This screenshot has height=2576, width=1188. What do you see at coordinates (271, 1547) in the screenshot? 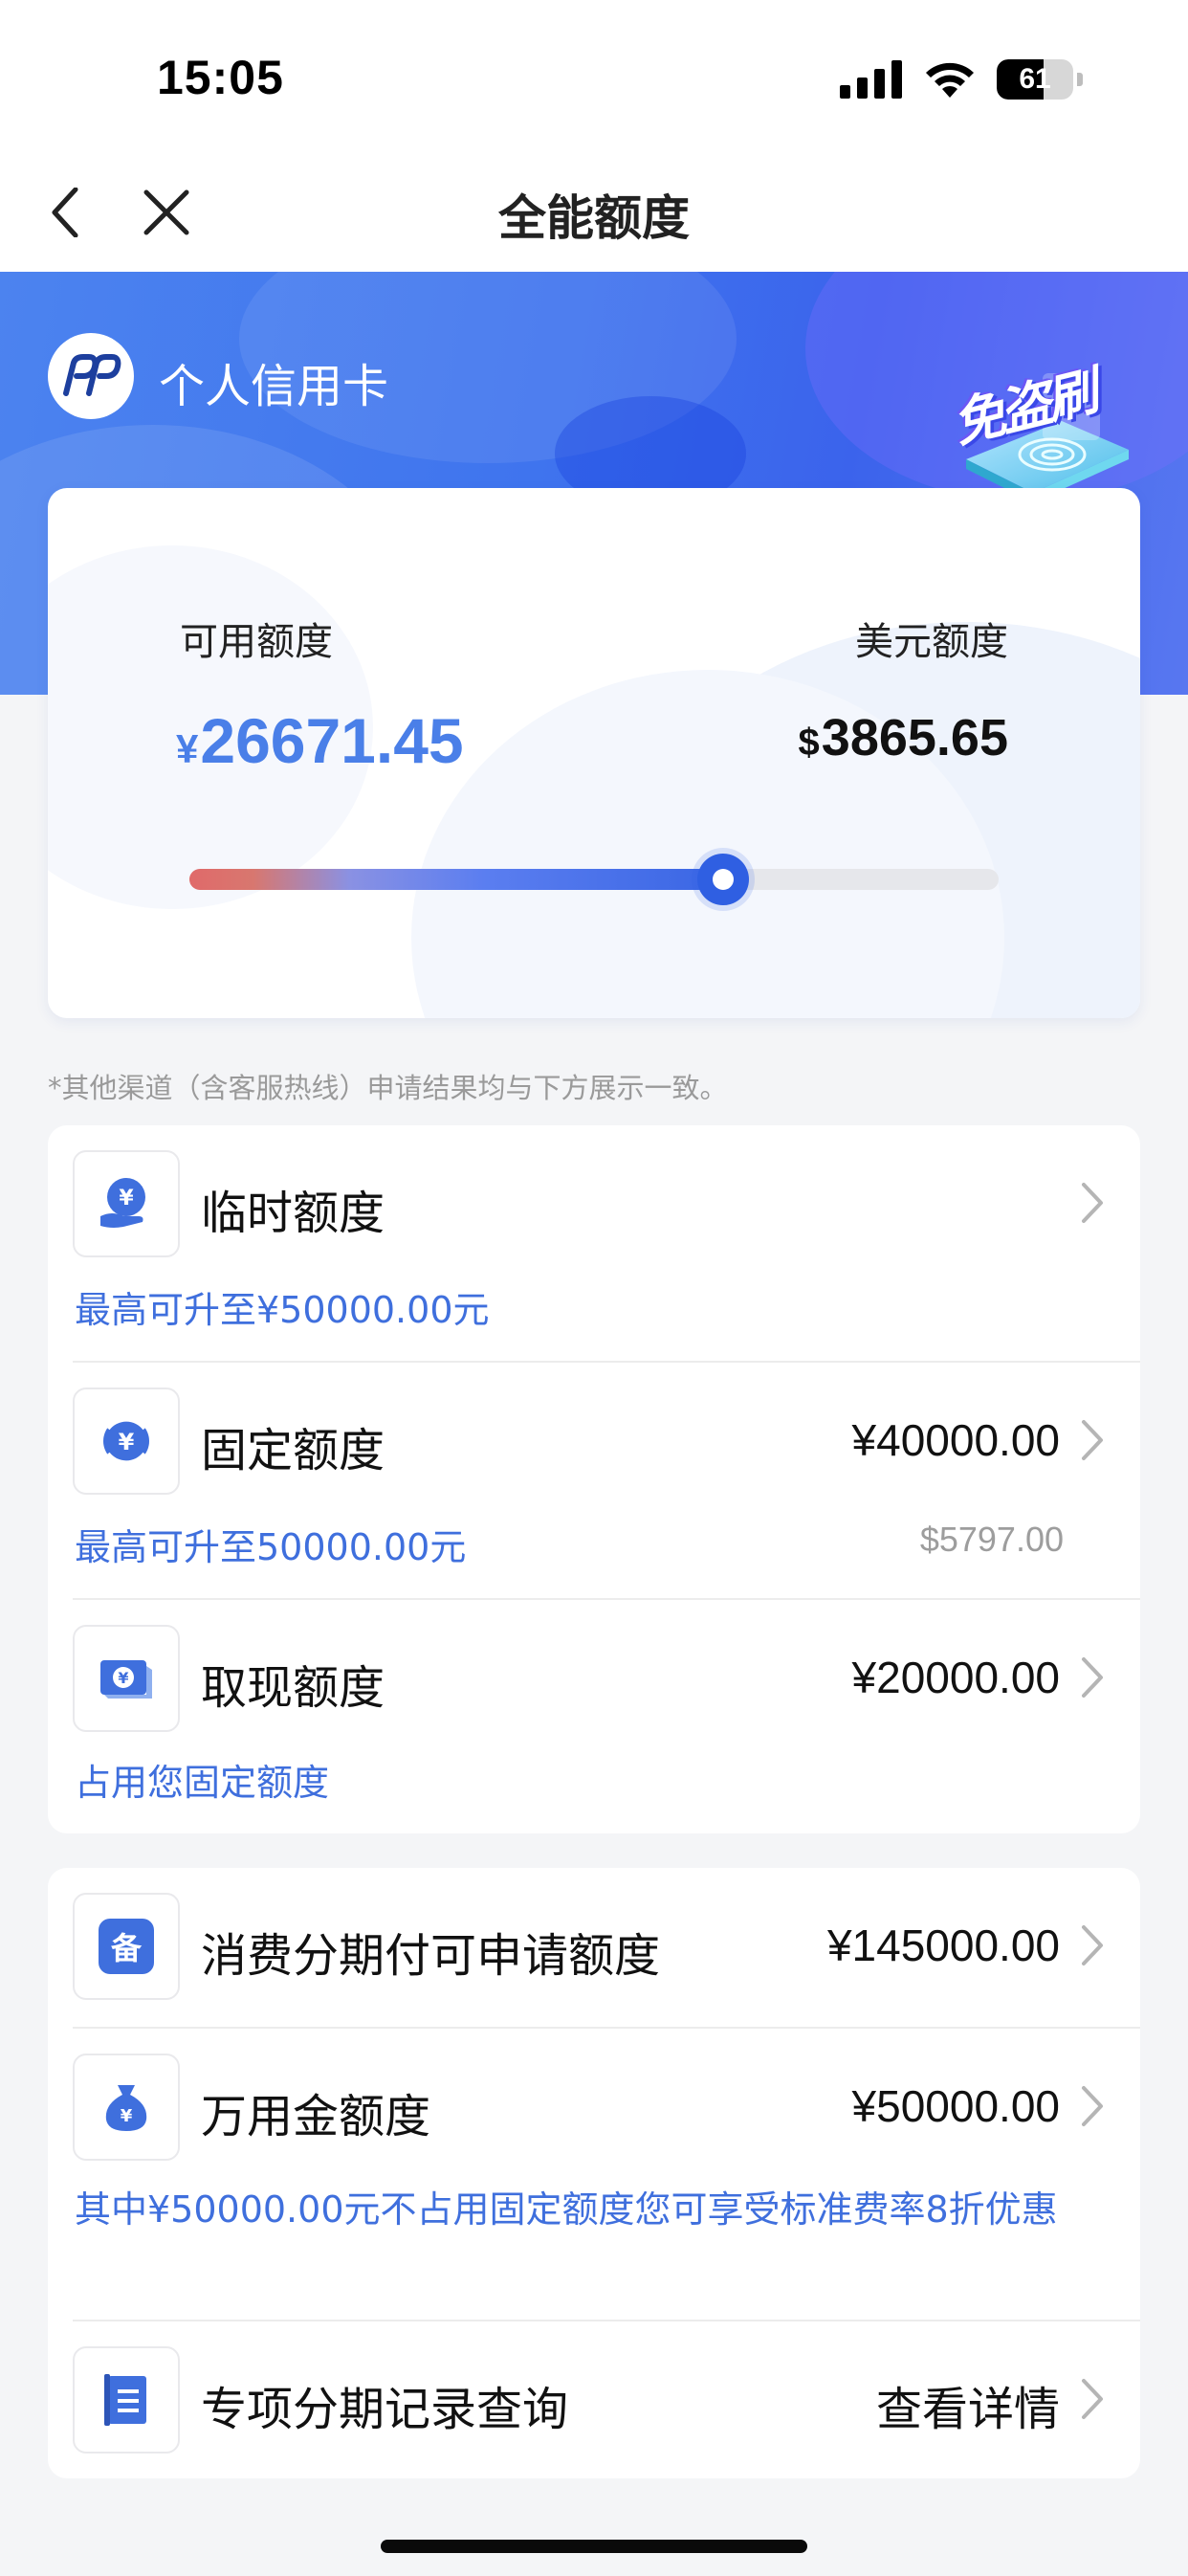
I see `fixed-limit-subtitle: 最高可升至50000.00元` at bounding box center [271, 1547].